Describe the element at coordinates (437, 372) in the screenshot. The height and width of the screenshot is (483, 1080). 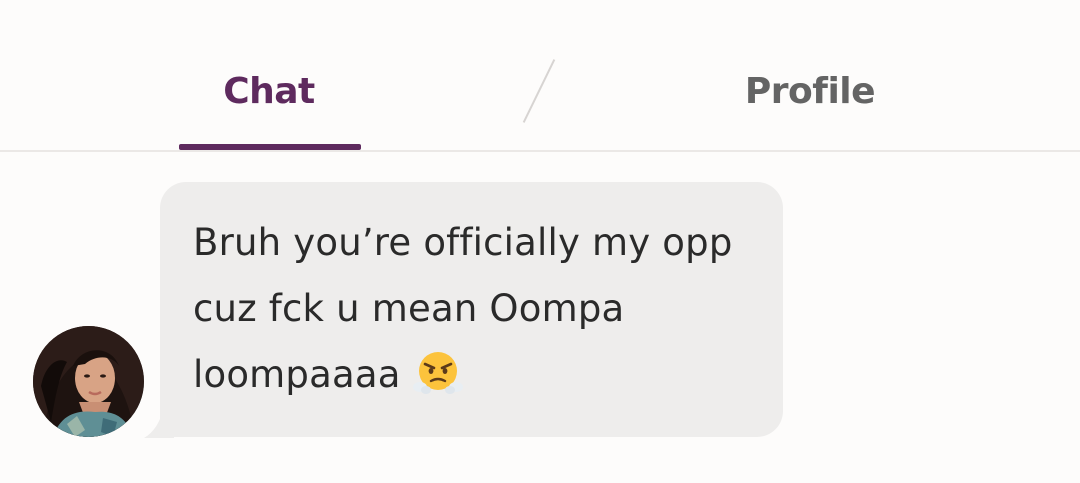
I see `face-with-steam-from-nose-icon` at that location.